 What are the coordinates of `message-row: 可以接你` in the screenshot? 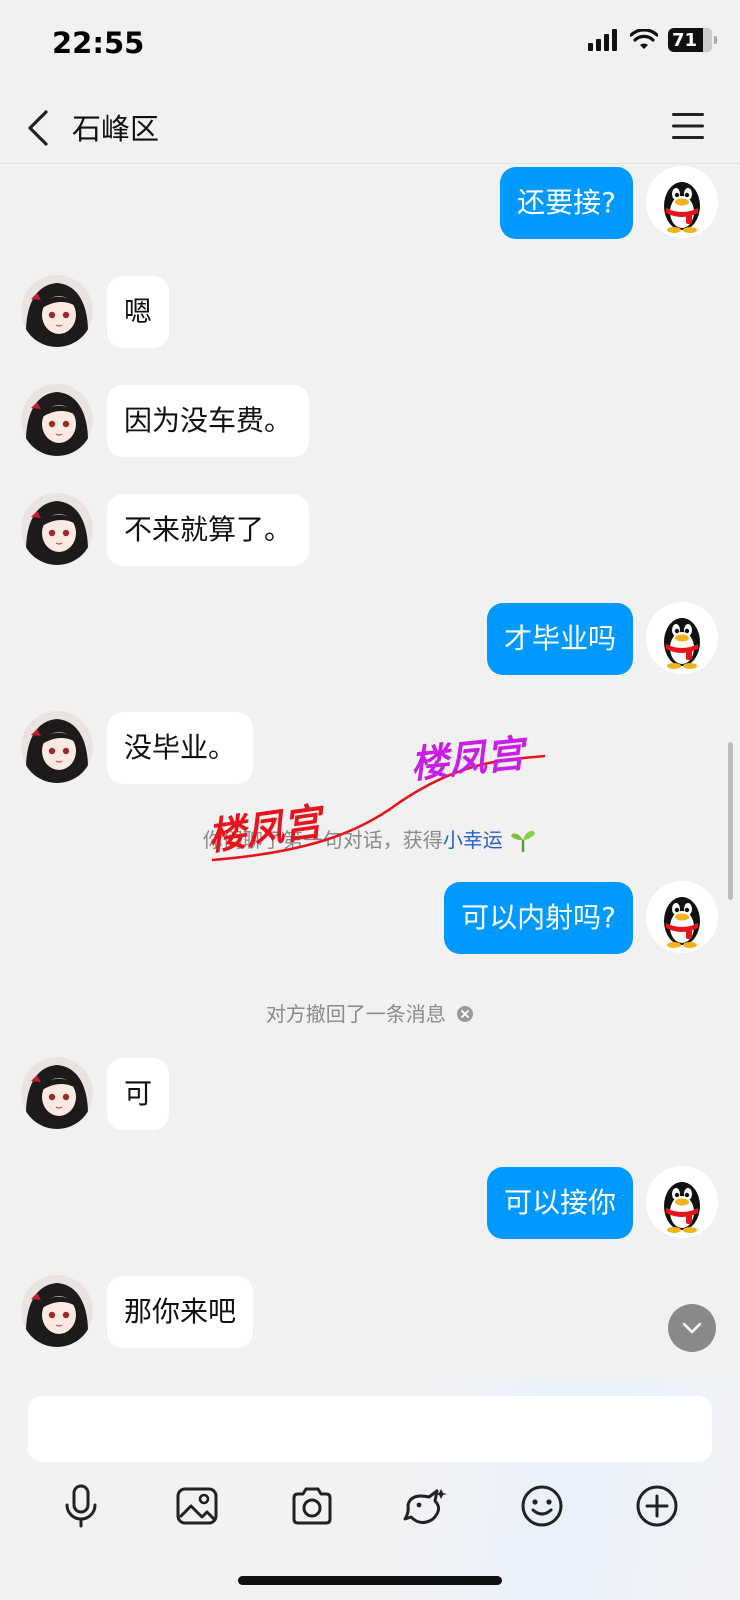 It's located at (370, 1204).